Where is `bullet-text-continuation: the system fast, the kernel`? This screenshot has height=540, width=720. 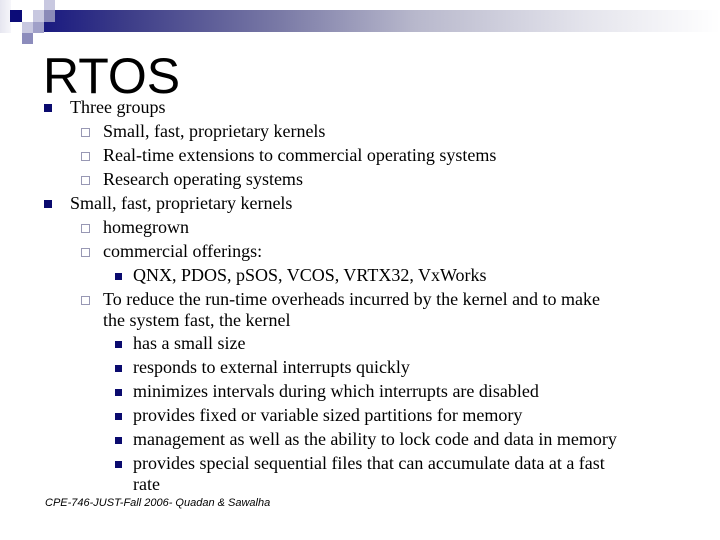
bullet-text-continuation: the system fast, the kernel is located at coordinates (197, 320).